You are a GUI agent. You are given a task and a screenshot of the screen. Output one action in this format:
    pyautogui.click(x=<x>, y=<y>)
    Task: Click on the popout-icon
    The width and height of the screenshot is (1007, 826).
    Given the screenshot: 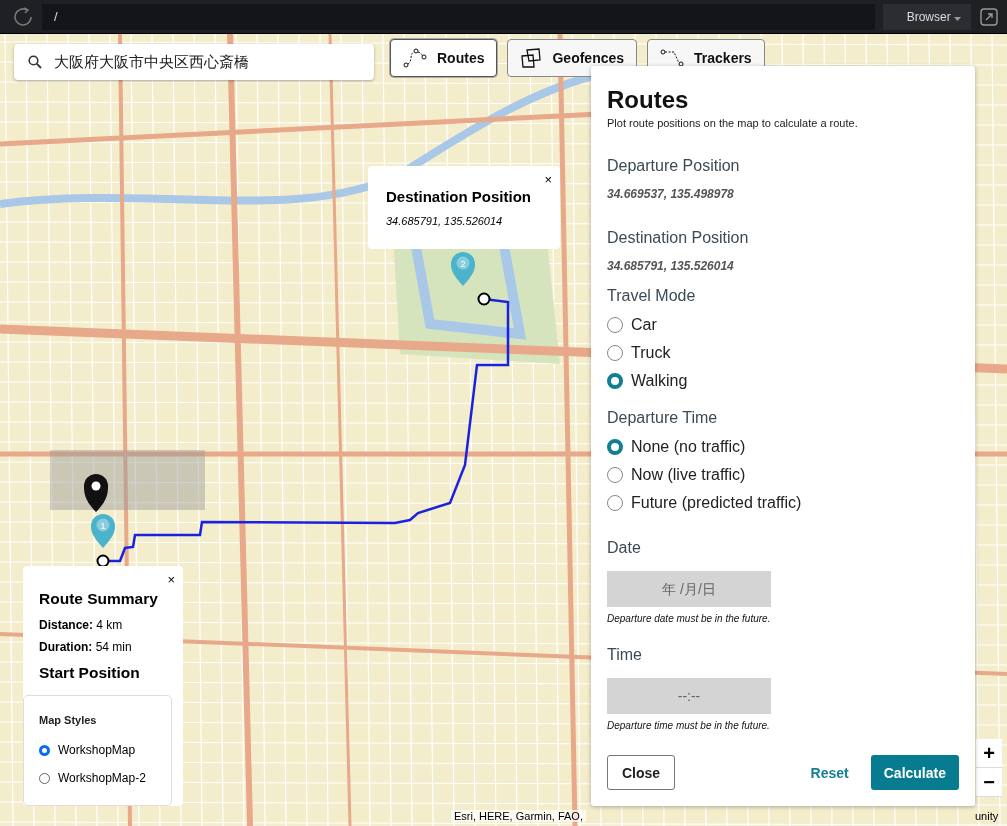 What is the action you would take?
    pyautogui.click(x=989, y=16)
    